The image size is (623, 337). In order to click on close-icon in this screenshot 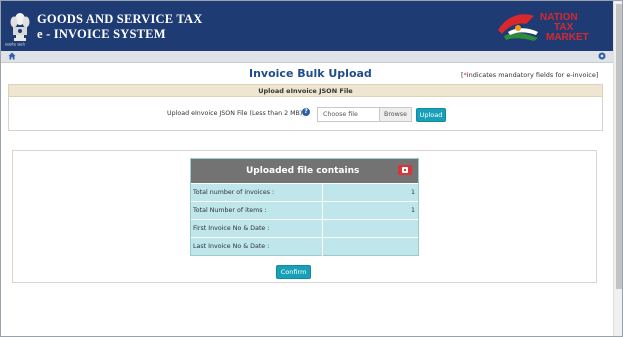, I will do `click(405, 170)`.